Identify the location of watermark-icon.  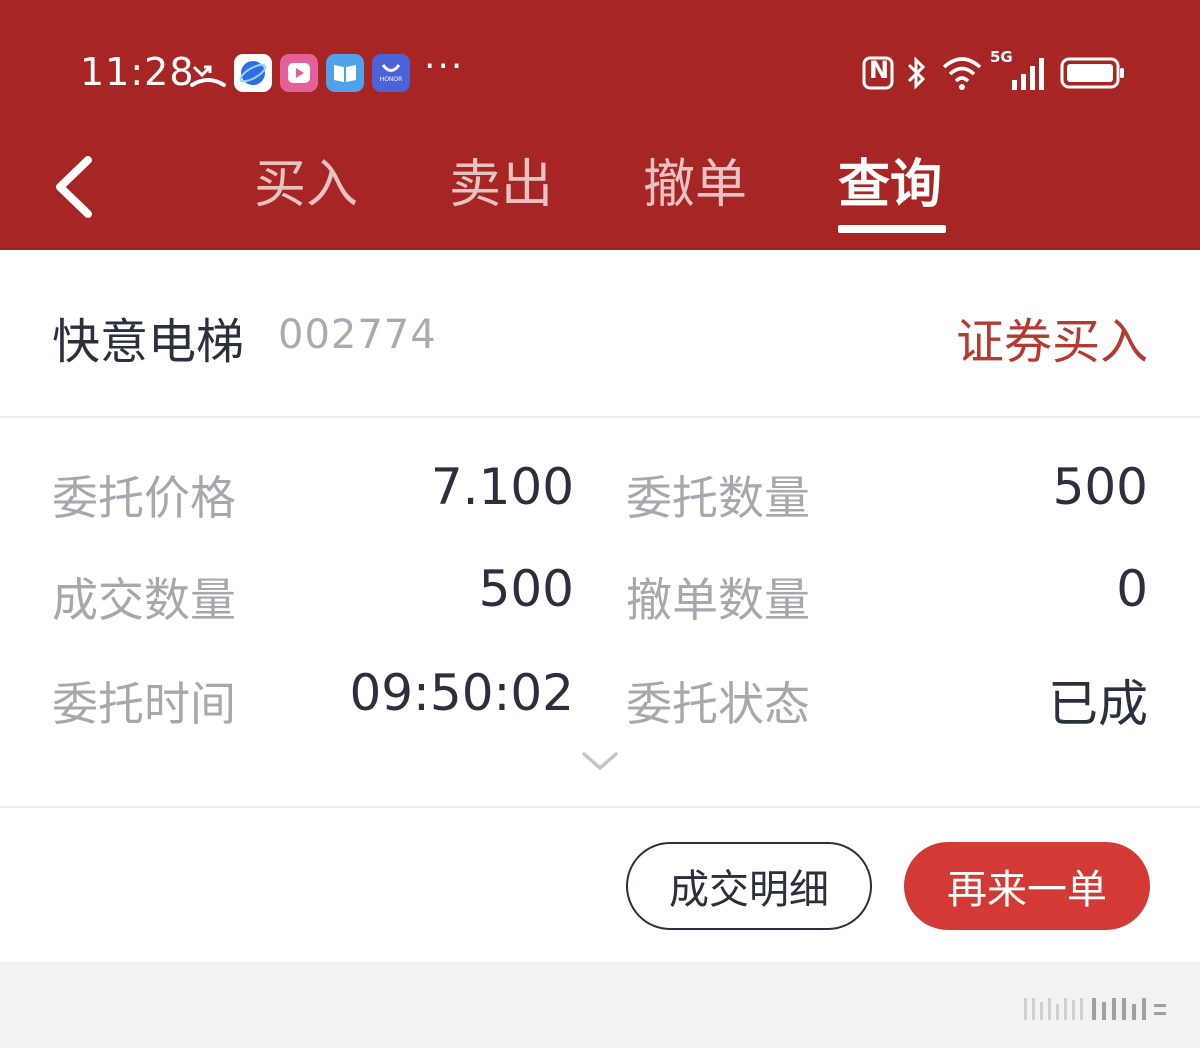
(1095, 1009).